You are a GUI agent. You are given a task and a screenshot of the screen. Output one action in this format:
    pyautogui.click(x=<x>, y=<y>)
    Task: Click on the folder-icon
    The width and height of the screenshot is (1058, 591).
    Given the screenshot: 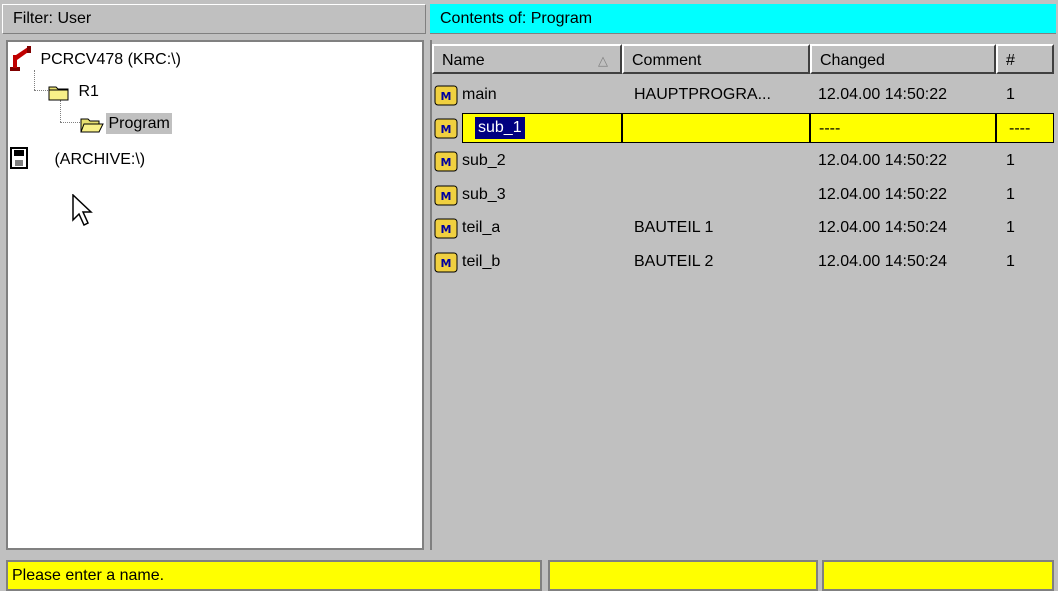 What is the action you would take?
    pyautogui.click(x=59, y=92)
    